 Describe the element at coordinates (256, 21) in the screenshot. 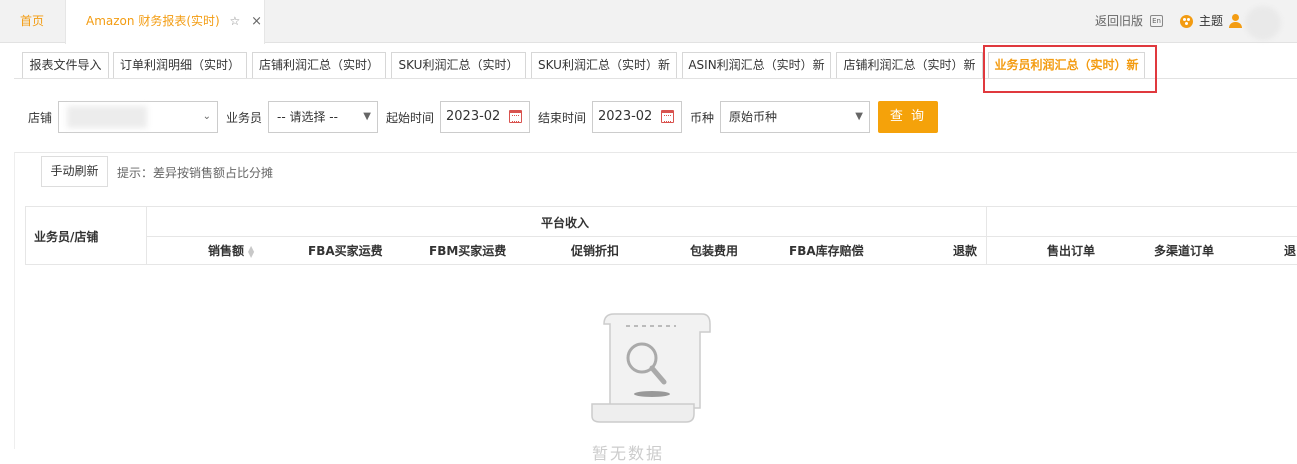

I see `close-icon: ×` at that location.